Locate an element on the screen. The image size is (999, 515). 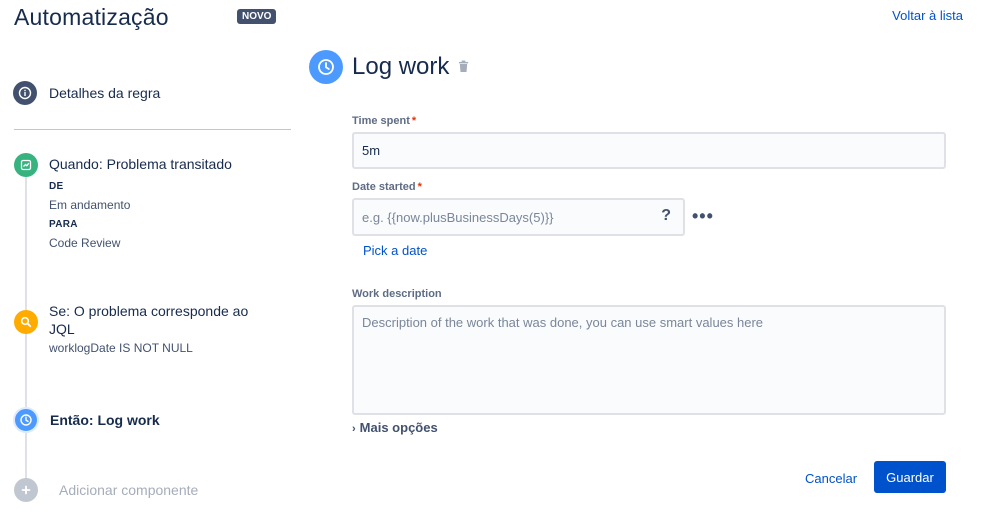
page-title: Automatização is located at coordinates (91, 17).